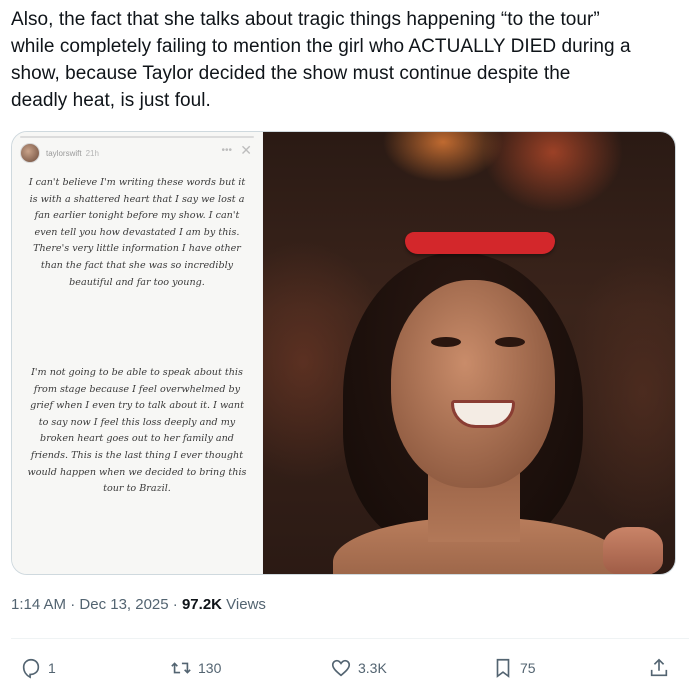  I want to click on photo-eye-right, so click(510, 342).